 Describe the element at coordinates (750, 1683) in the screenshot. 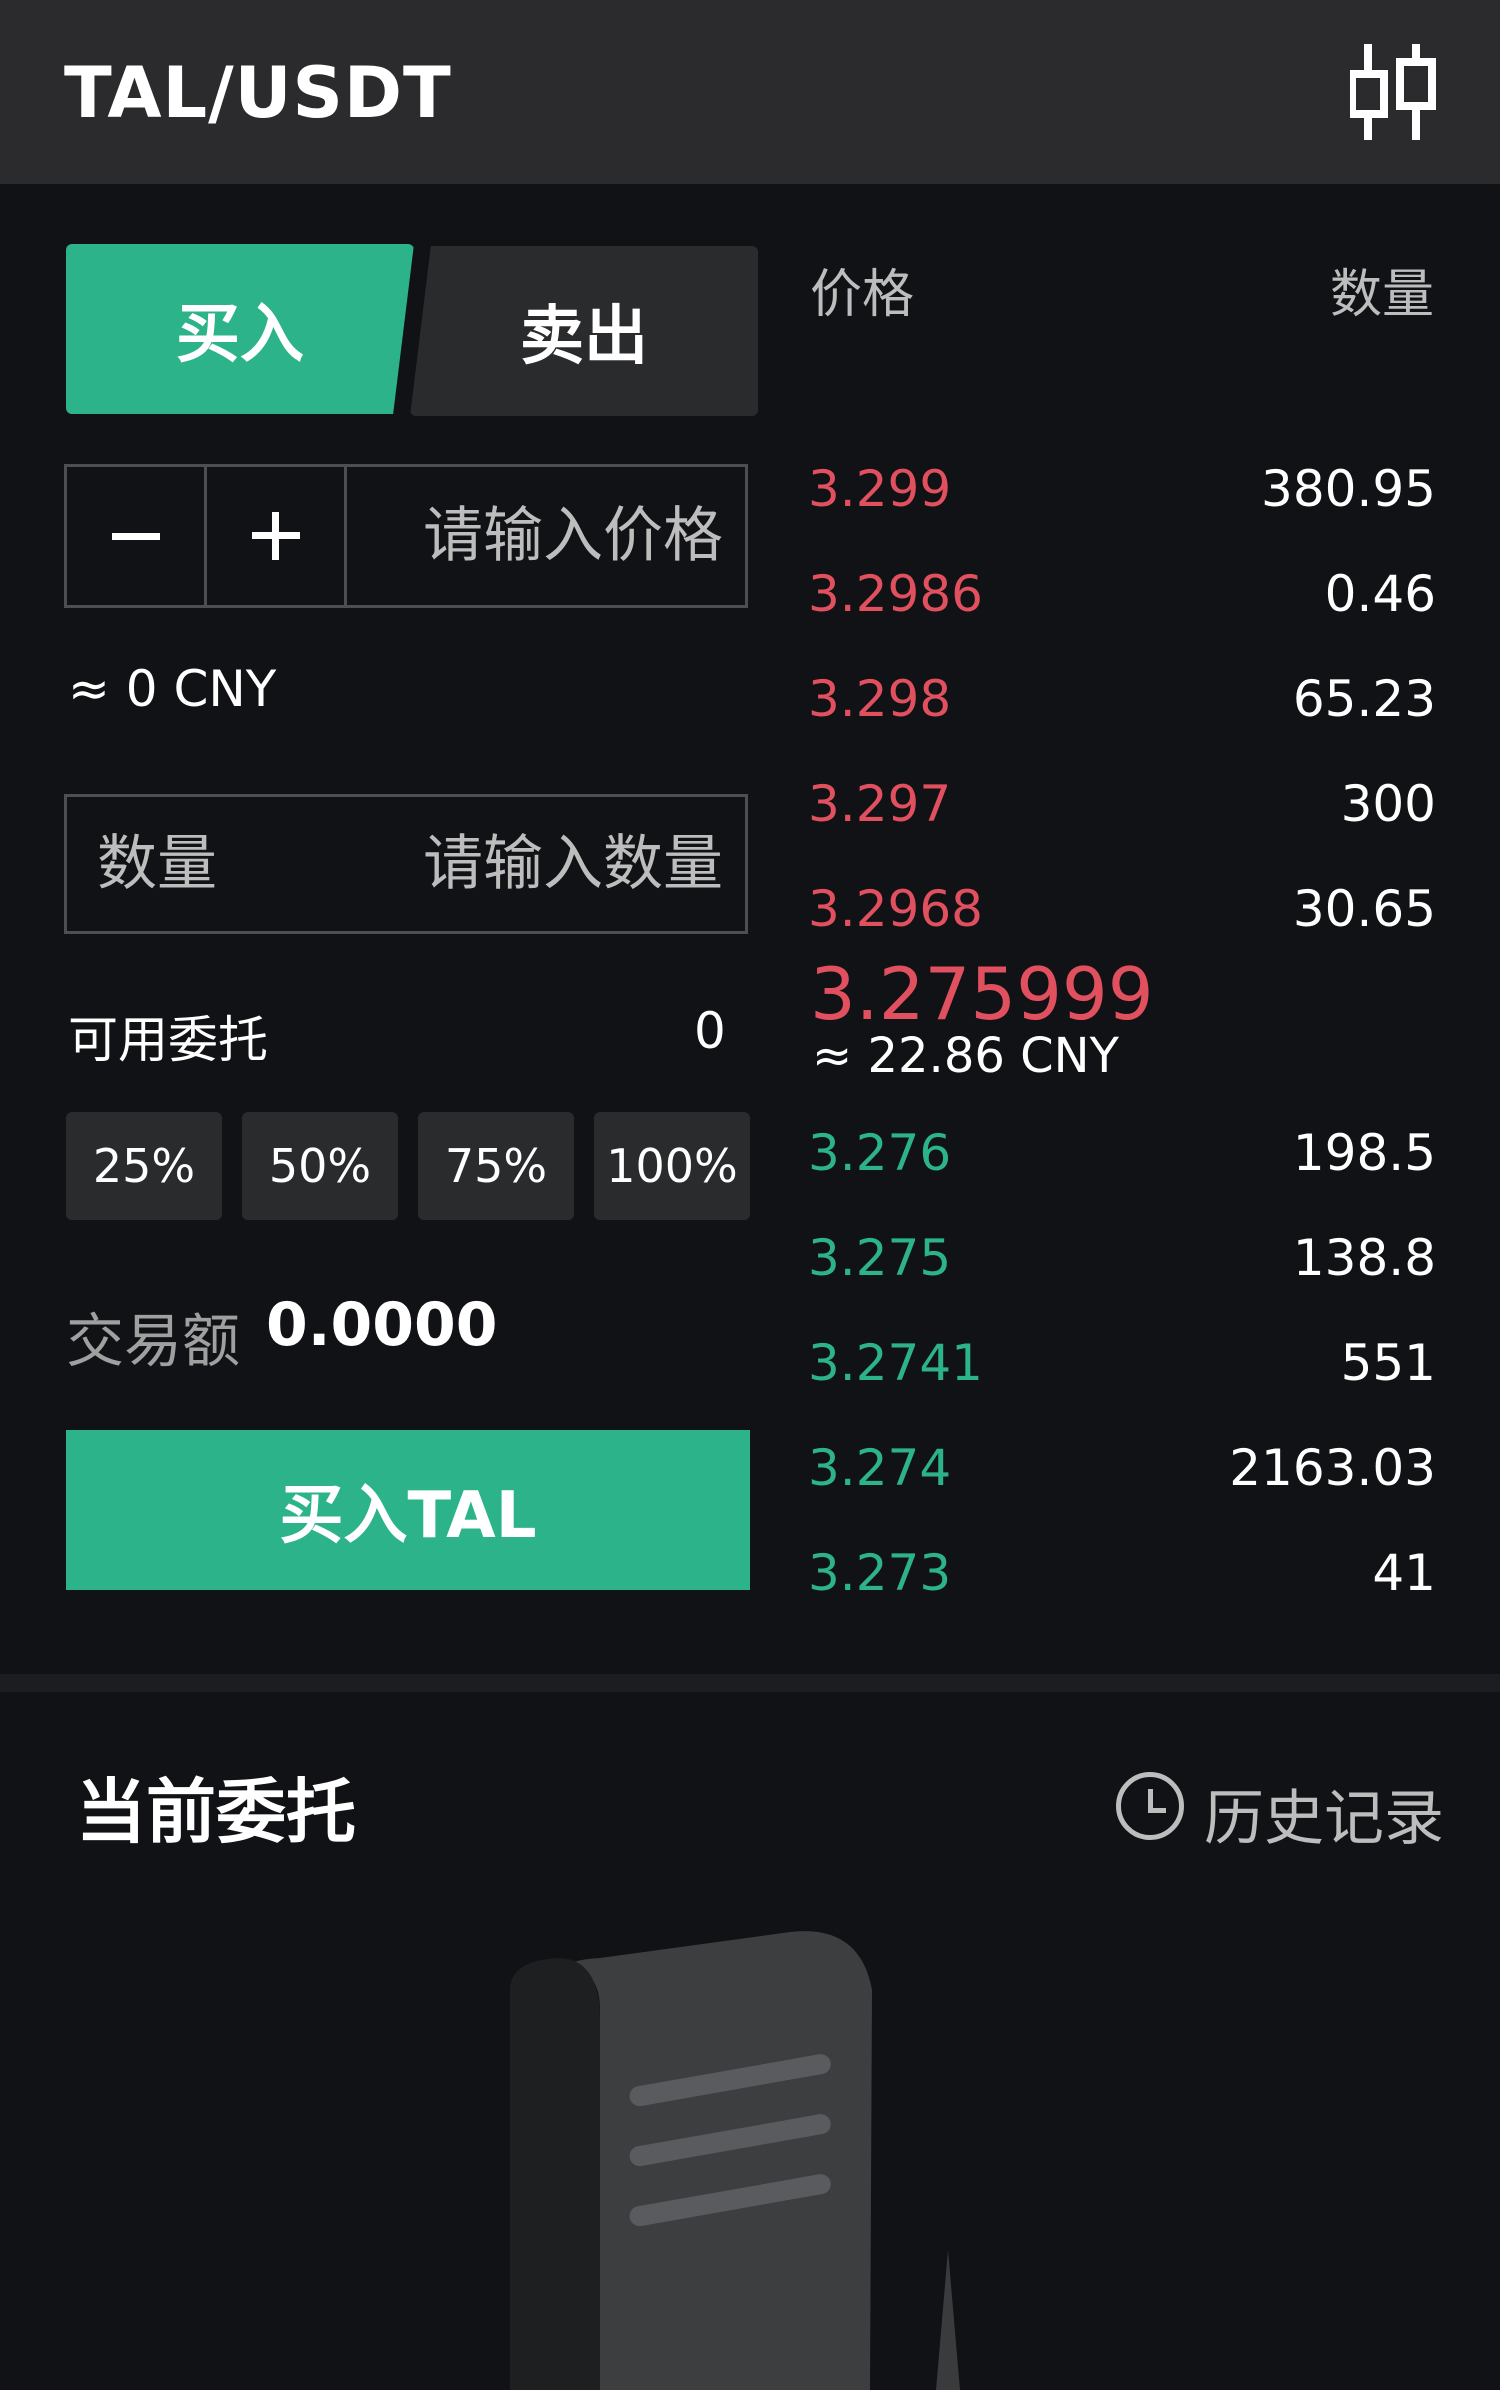

I see `section-divider` at that location.